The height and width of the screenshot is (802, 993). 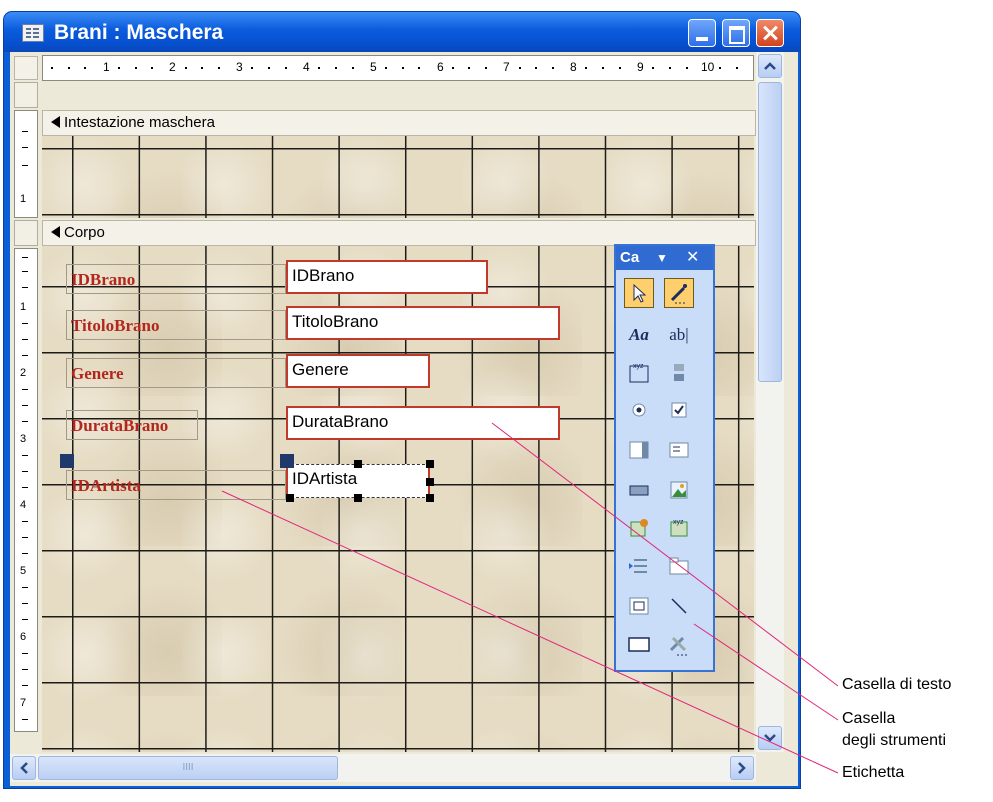 What do you see at coordinates (869, 718) in the screenshot?
I see `annotation-toolbox-line1: Casella` at bounding box center [869, 718].